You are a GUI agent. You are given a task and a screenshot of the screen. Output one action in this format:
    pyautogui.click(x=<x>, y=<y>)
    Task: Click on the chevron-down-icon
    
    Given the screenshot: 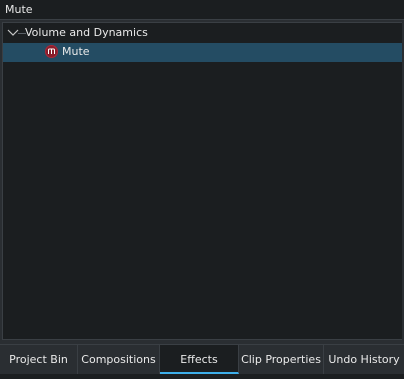 What is the action you would take?
    pyautogui.click(x=13, y=32)
    